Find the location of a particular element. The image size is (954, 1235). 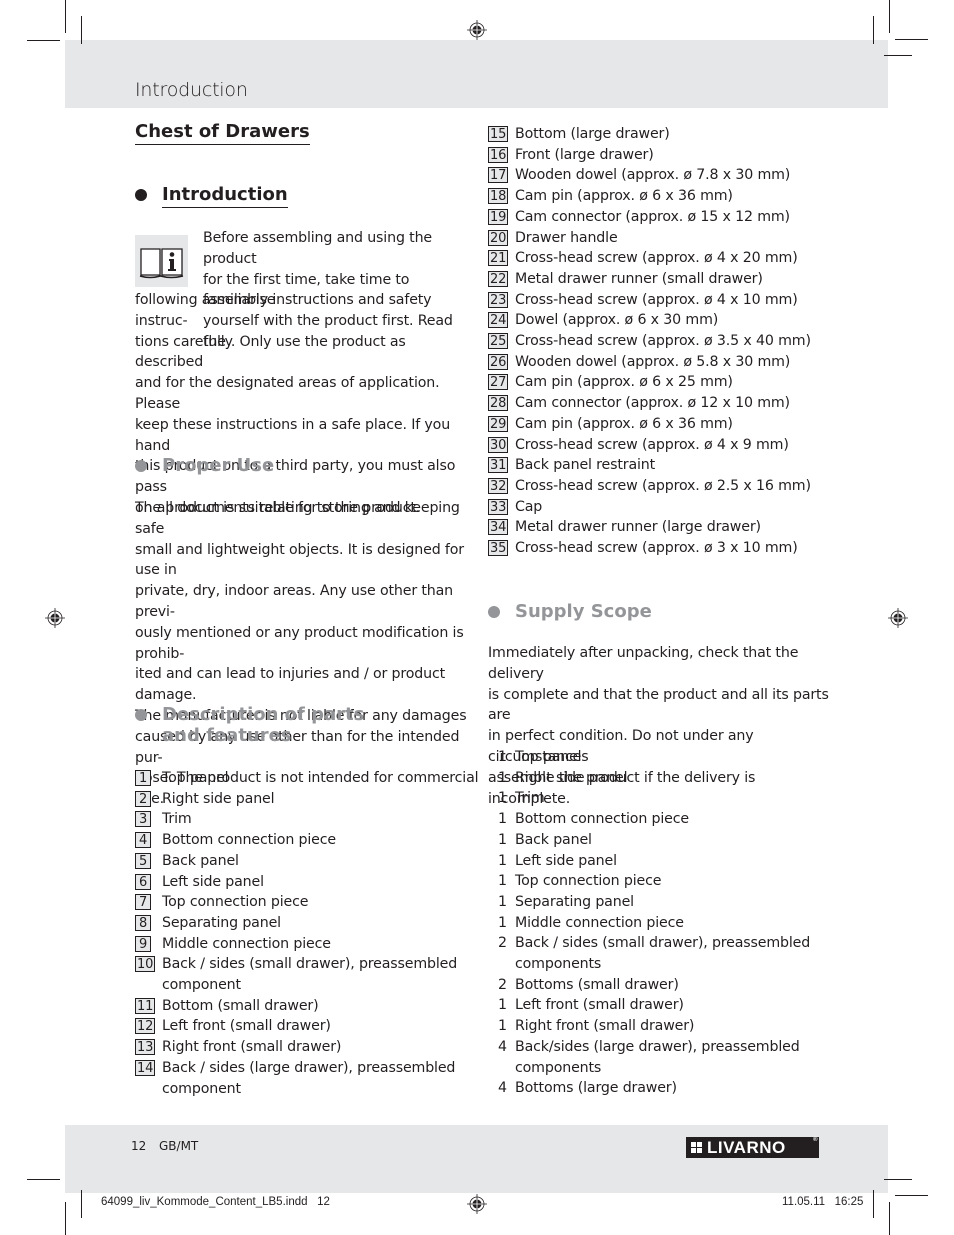

supply-item: 1 Middle connection piece is located at coordinates (660, 923).